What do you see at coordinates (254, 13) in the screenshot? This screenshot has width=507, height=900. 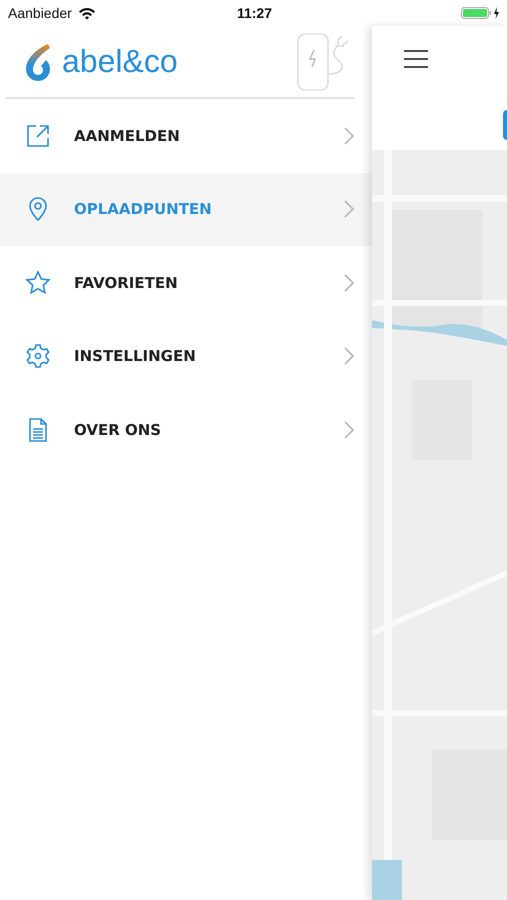 I see `clock-time: 11:27` at bounding box center [254, 13].